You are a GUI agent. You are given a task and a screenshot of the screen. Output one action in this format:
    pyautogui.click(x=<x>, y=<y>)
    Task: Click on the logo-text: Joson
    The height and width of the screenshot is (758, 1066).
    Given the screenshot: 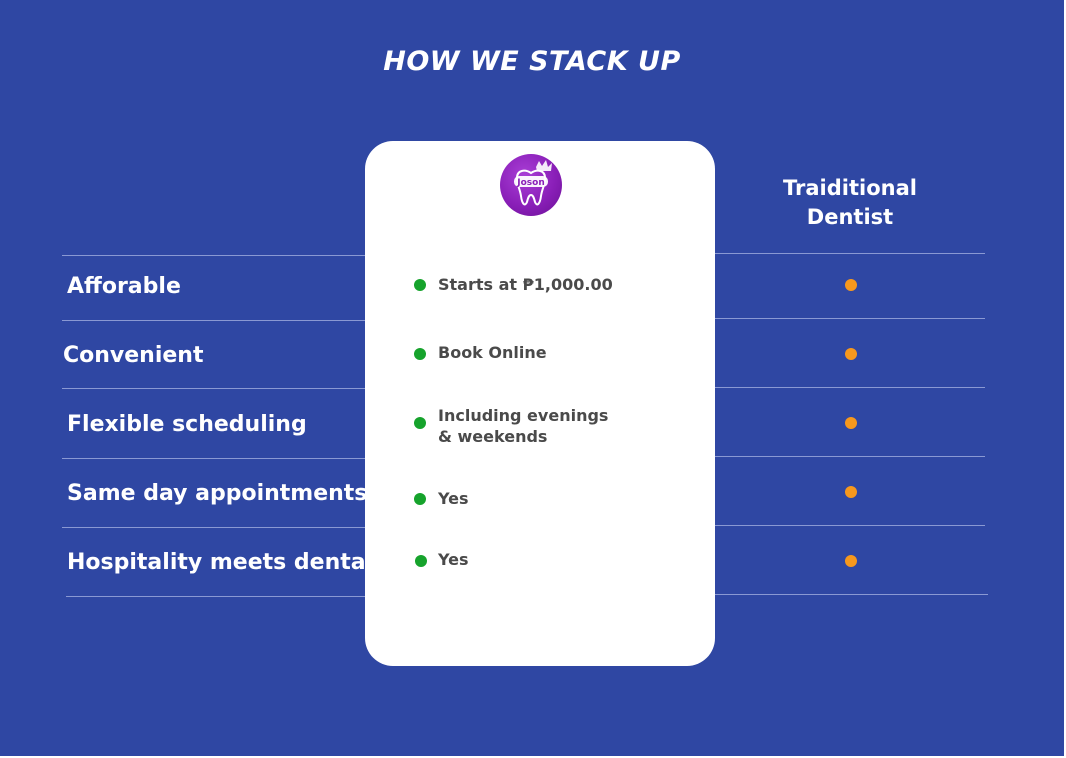 What is the action you would take?
    pyautogui.click(x=530, y=183)
    